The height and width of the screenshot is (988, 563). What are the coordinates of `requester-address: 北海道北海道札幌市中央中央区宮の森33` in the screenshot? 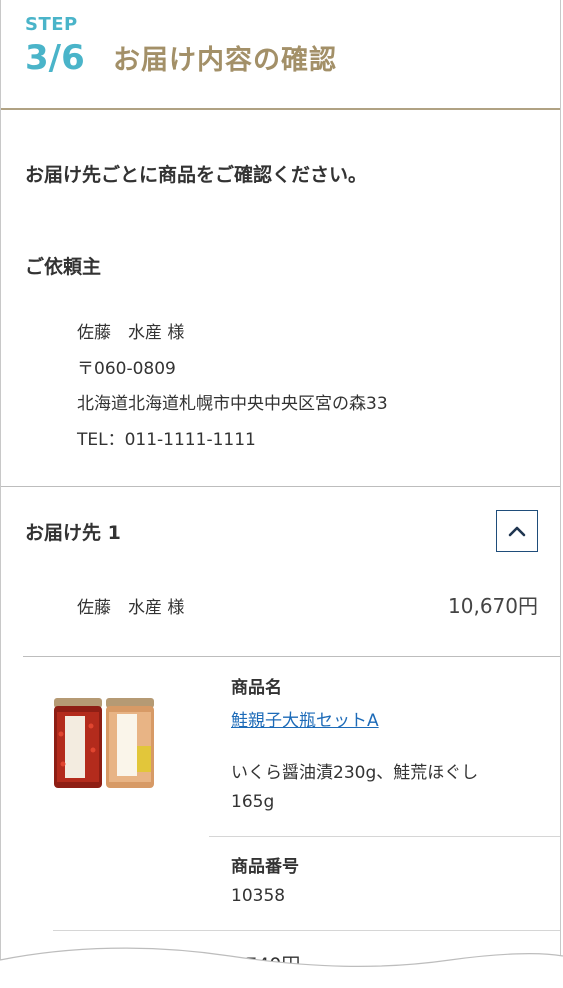 It's located at (232, 404).